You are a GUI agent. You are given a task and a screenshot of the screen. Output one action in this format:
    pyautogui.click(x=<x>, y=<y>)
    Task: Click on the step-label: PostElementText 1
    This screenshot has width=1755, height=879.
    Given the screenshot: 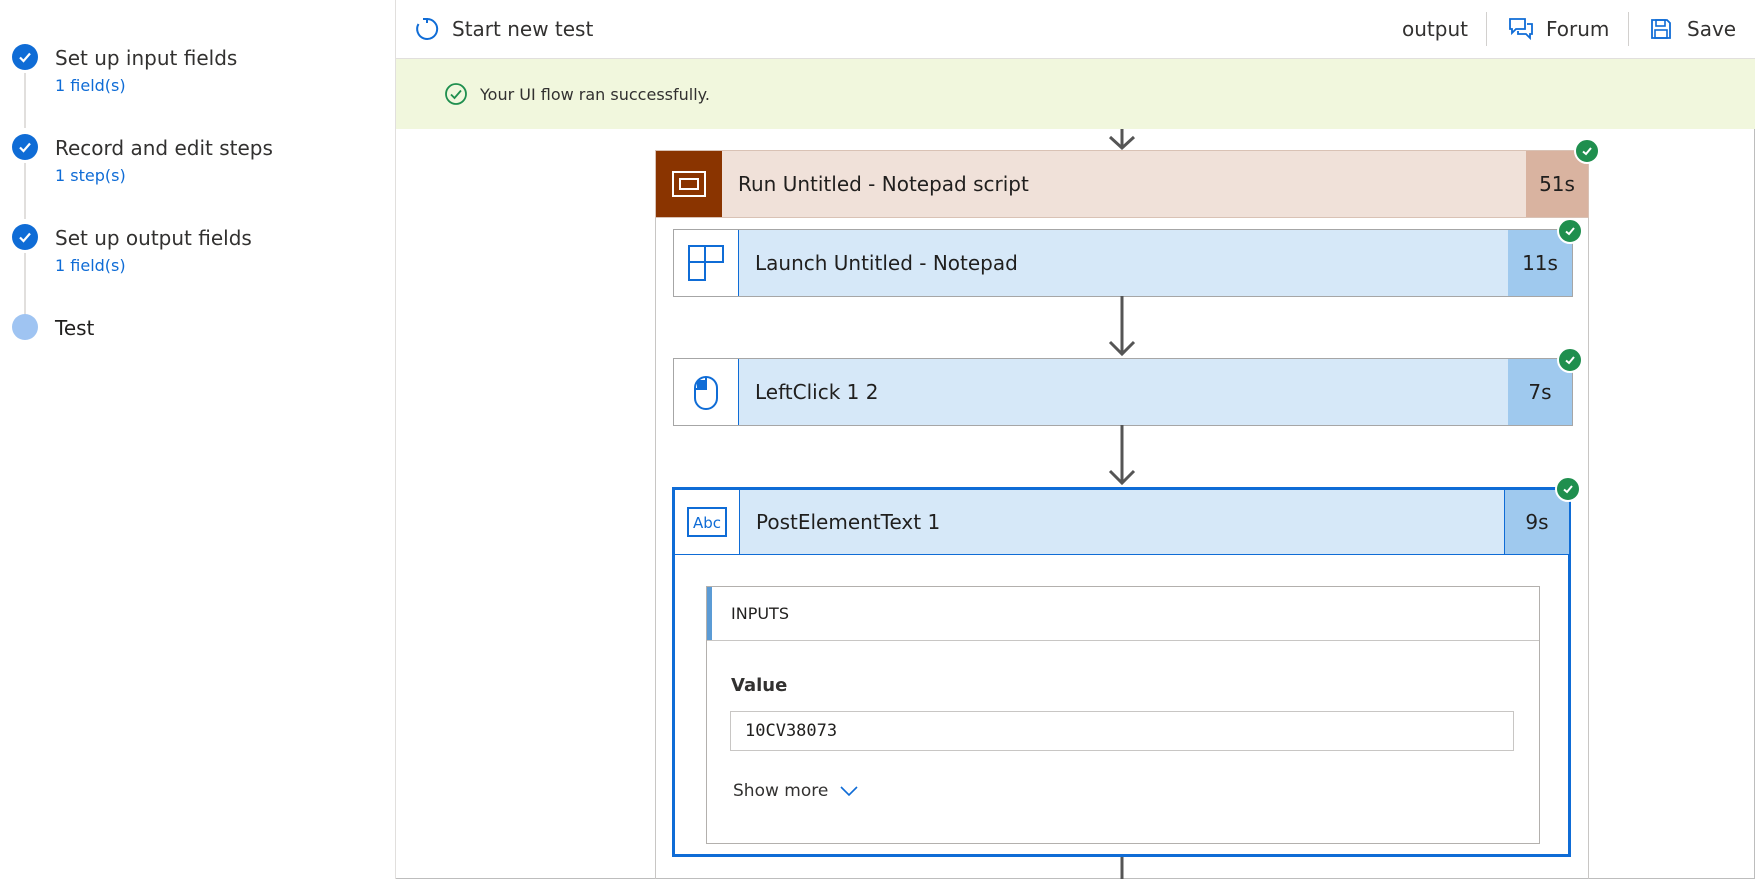 What is the action you would take?
    pyautogui.click(x=848, y=522)
    